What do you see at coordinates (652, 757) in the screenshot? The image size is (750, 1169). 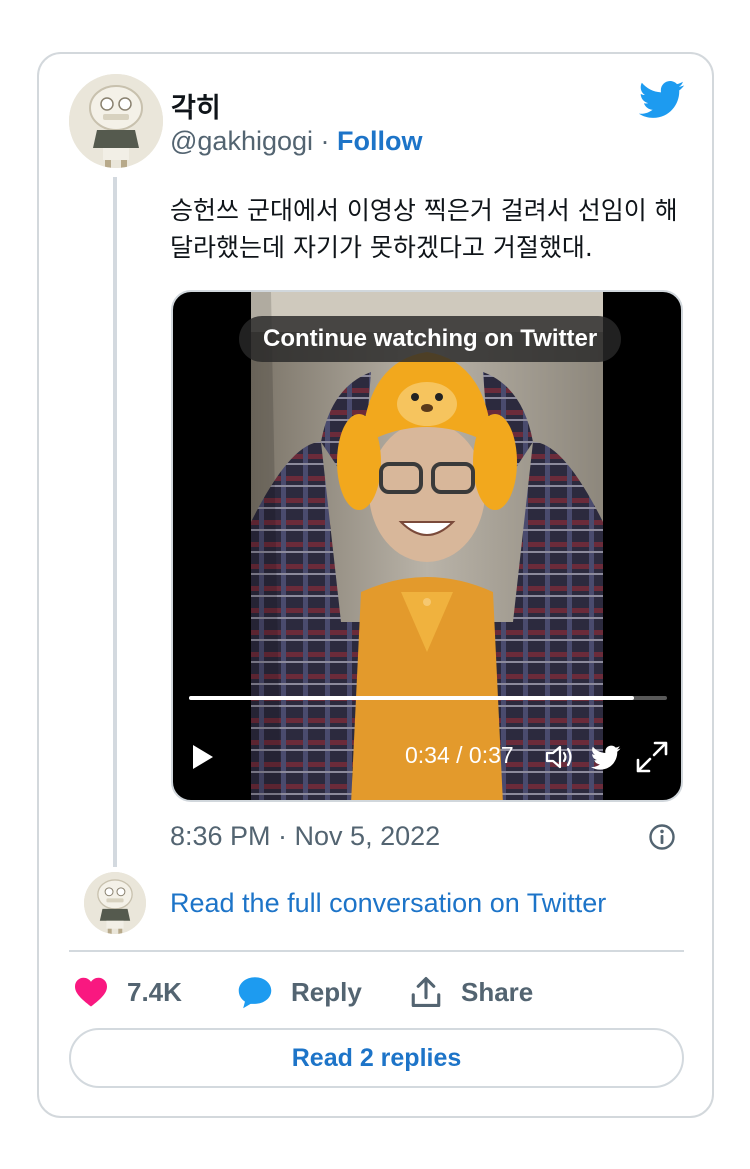 I see `expand-icon` at bounding box center [652, 757].